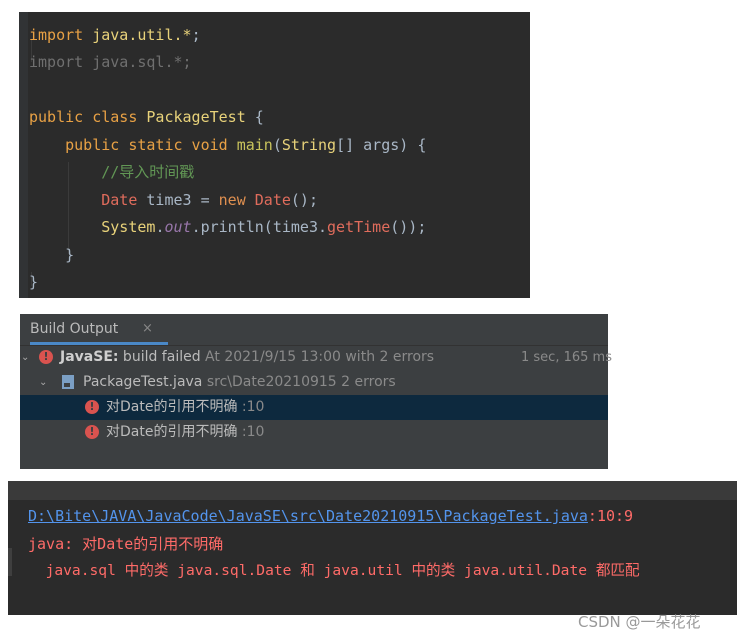  I want to click on code-line-6: //导入时间戳, so click(148, 172).